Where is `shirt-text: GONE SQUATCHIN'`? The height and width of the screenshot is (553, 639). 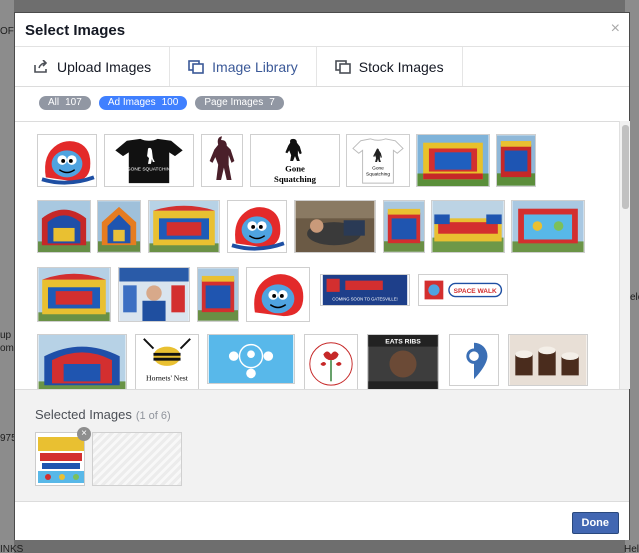
shirt-text: GONE SQUATCHIN' is located at coordinates (149, 170).